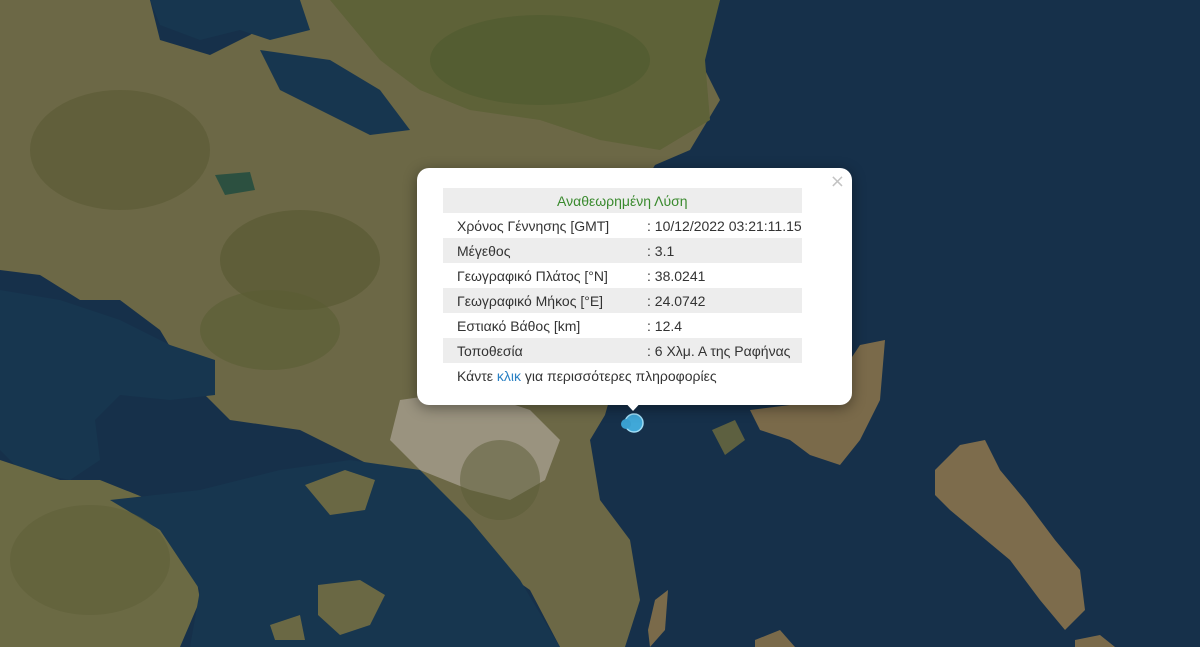  I want to click on more-info-text: Κάντε κλικ για περισσότερες πληροφορίες, so click(622, 375).